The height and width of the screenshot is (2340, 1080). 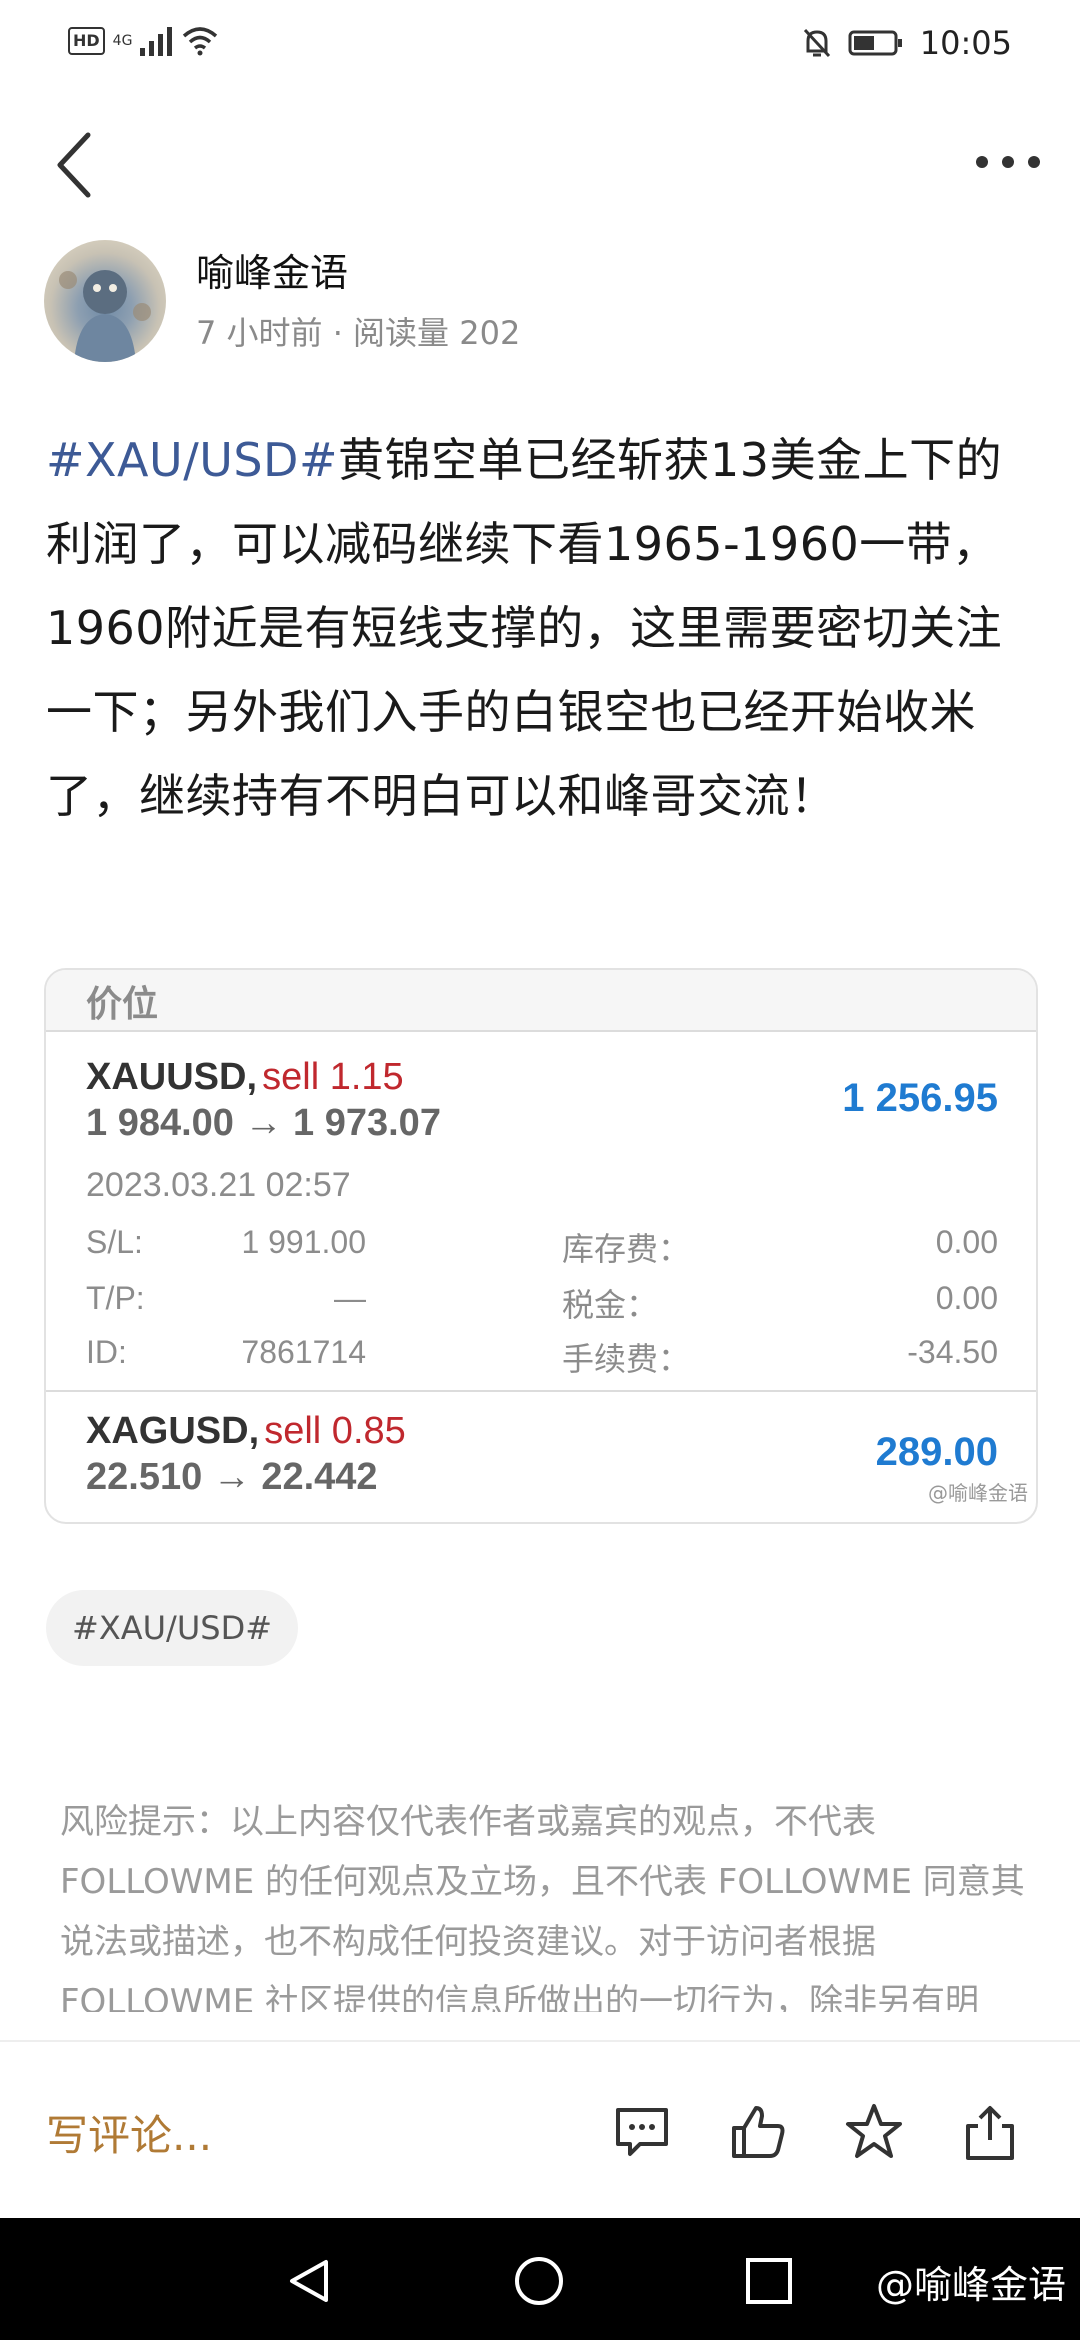 I want to click on system-nav-bar: @喻峰金语, so click(x=540, y=2279).